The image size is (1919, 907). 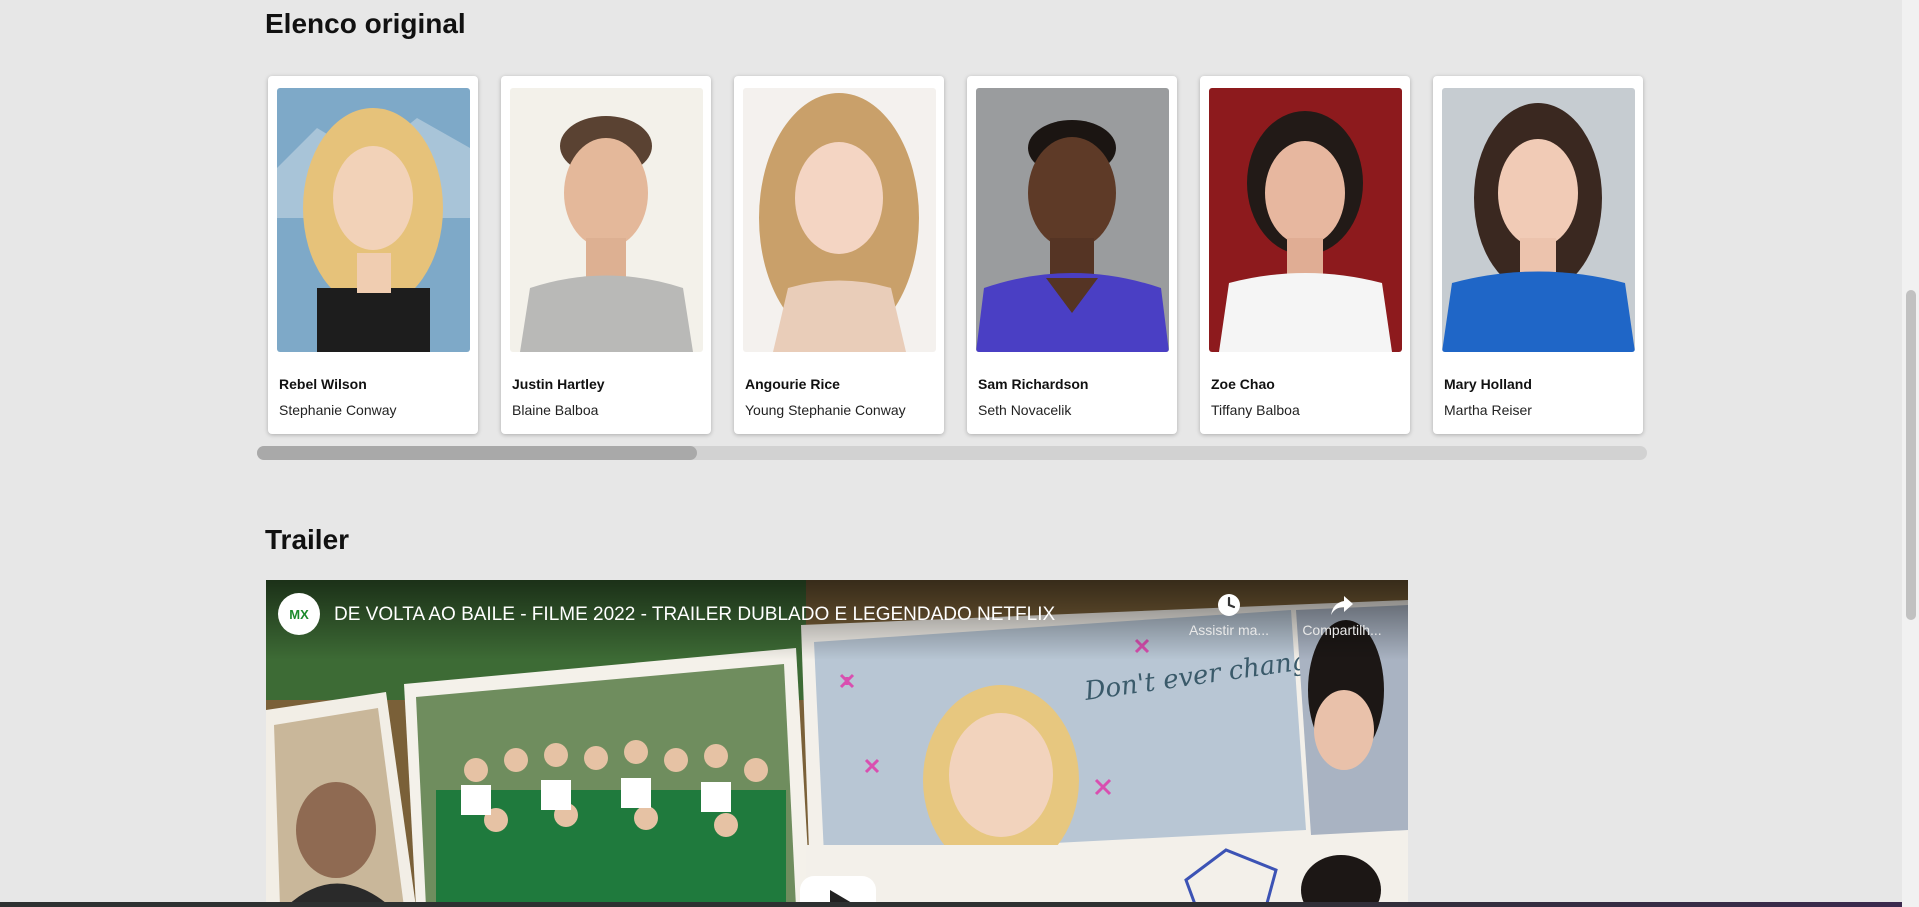 I want to click on cast-card: Zoe Chao Tiffany Balboa, so click(x=1305, y=255).